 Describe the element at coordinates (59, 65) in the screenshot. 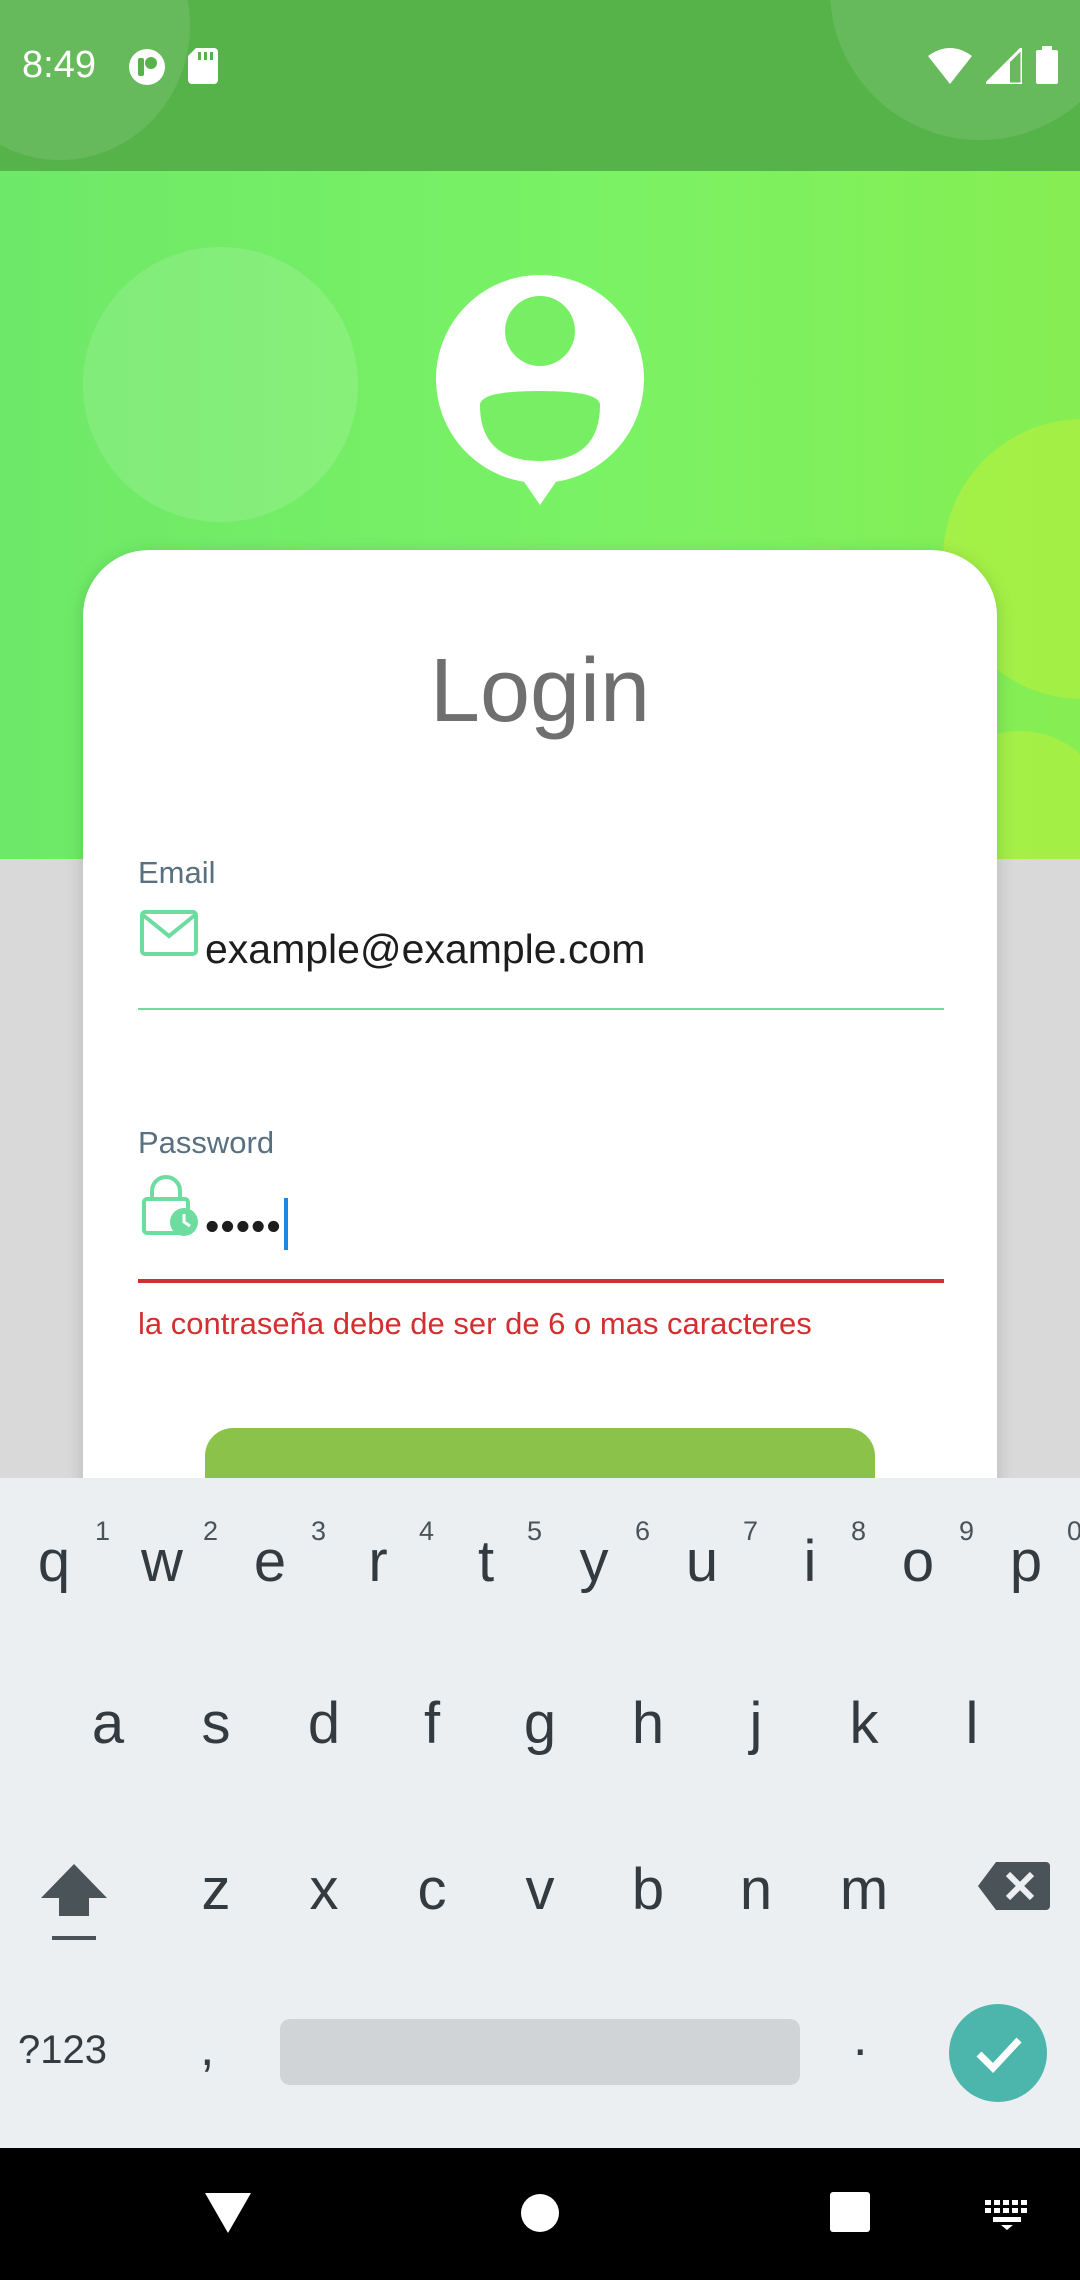

I see `status-time: 8:49` at that location.